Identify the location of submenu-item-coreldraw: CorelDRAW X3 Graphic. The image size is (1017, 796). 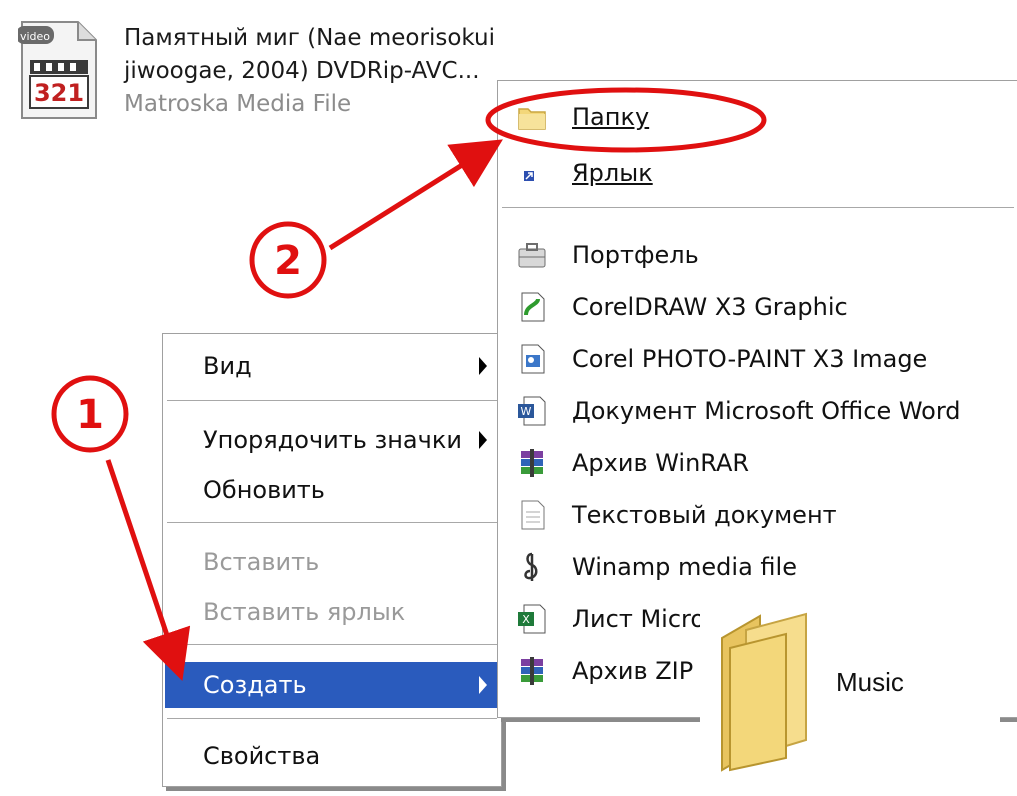
(758, 307).